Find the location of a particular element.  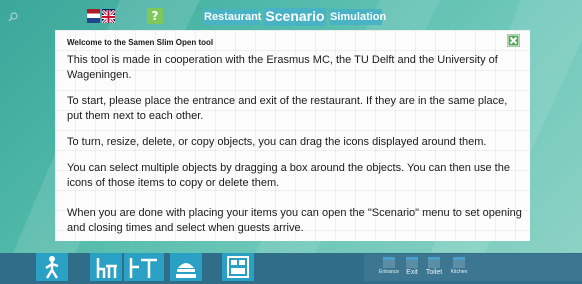

uk-flag-icon is located at coordinates (108, 16).